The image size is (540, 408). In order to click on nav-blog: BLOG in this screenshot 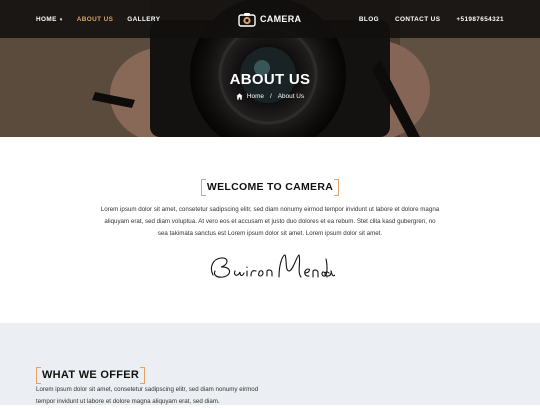, I will do `click(369, 19)`.